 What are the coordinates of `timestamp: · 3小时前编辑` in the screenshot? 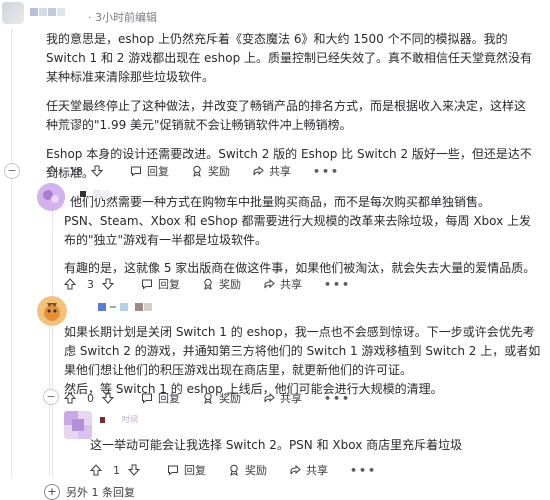 It's located at (122, 17).